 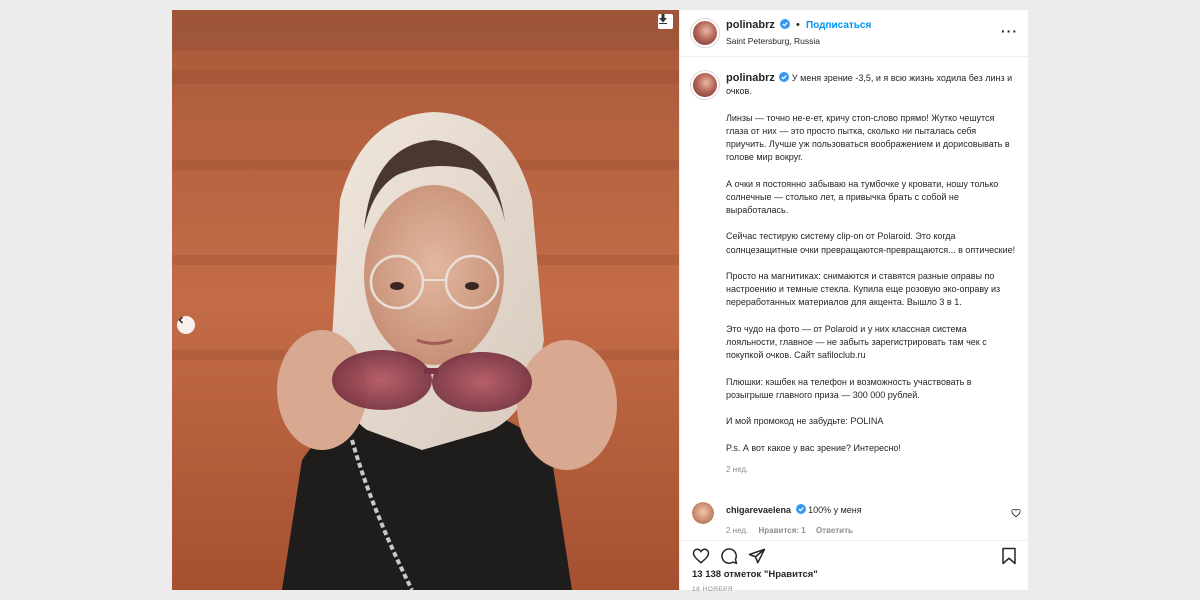 What do you see at coordinates (757, 556) in the screenshot?
I see `share-icon` at bounding box center [757, 556].